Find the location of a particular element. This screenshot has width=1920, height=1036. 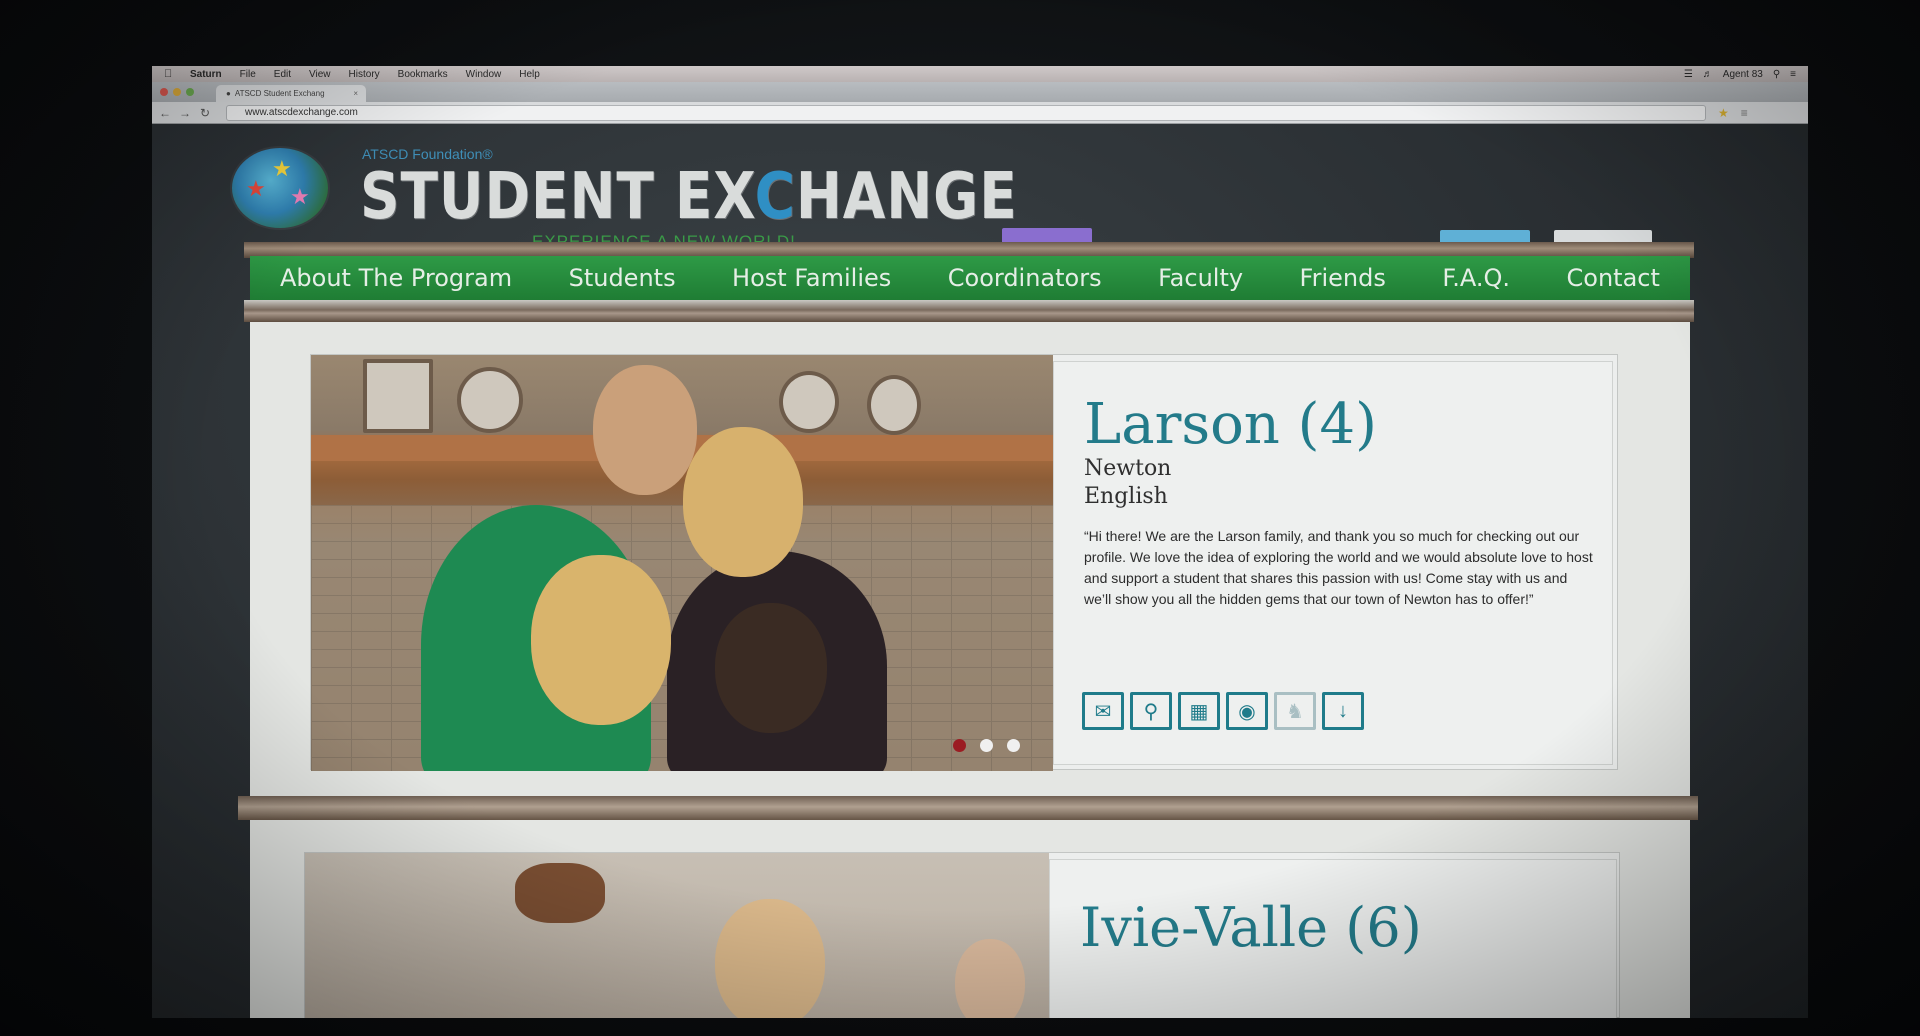

shelf-divider is located at coordinates (969, 311).